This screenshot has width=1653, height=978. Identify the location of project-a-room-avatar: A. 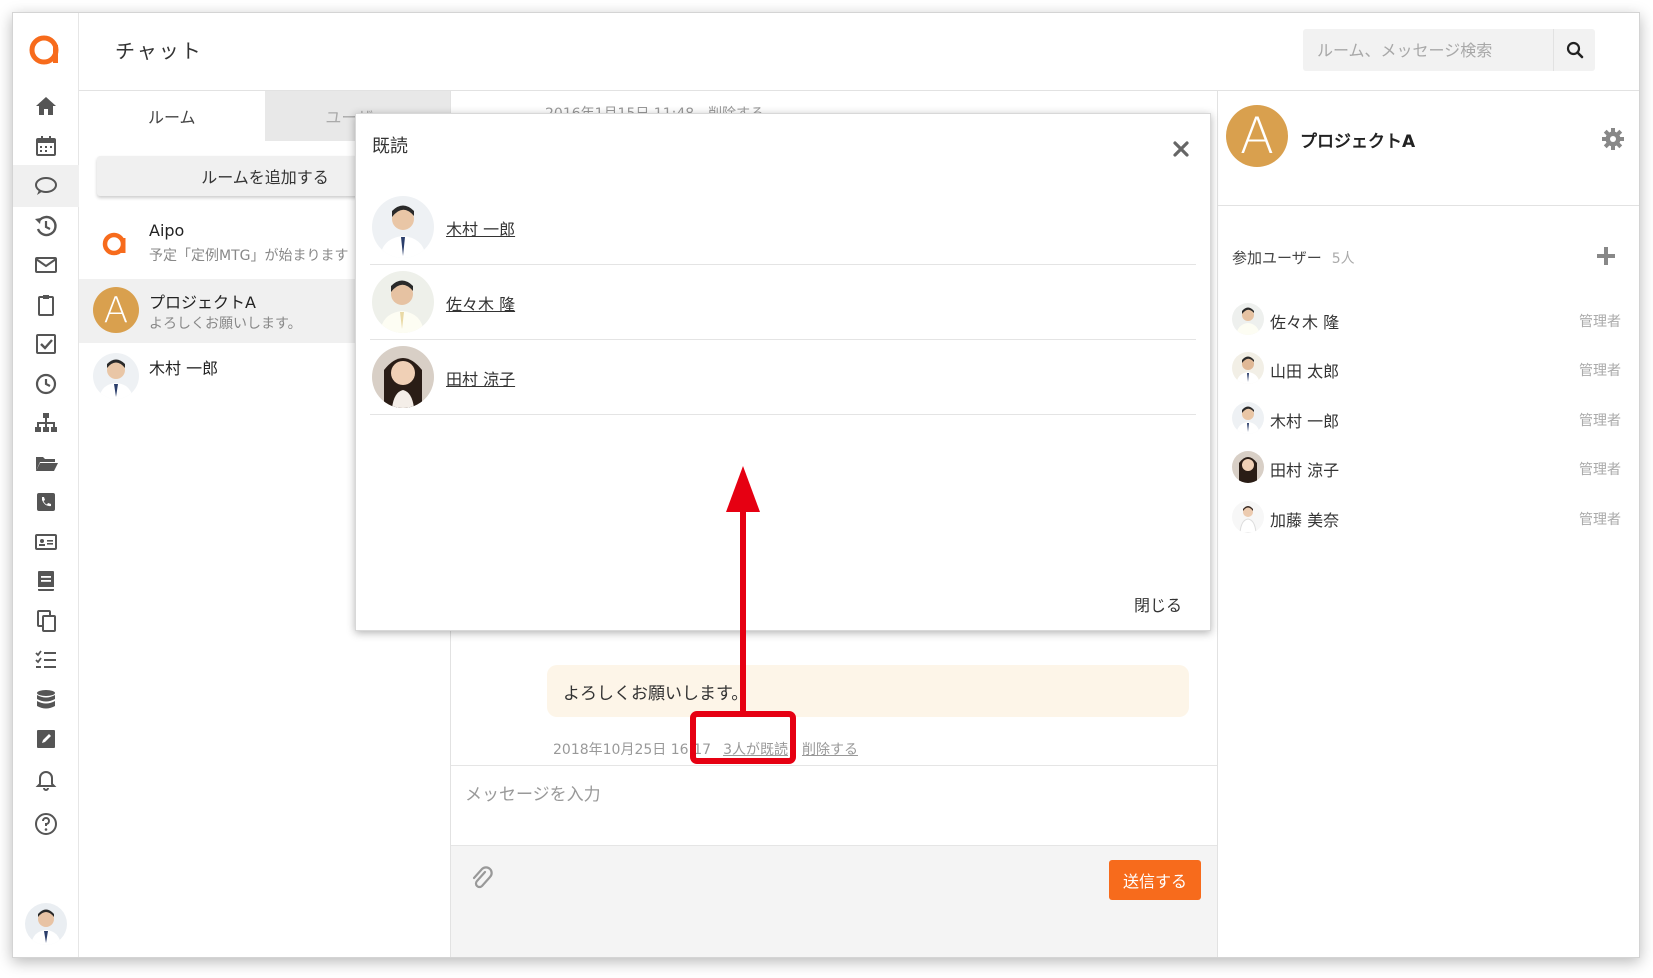
(116, 310).